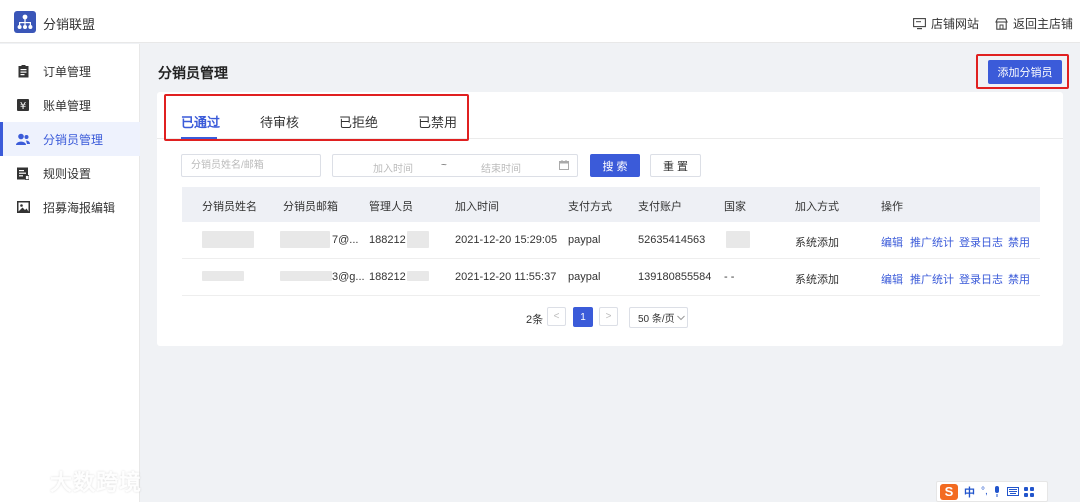  I want to click on sidebar-item-label: 订单管理, so click(67, 71).